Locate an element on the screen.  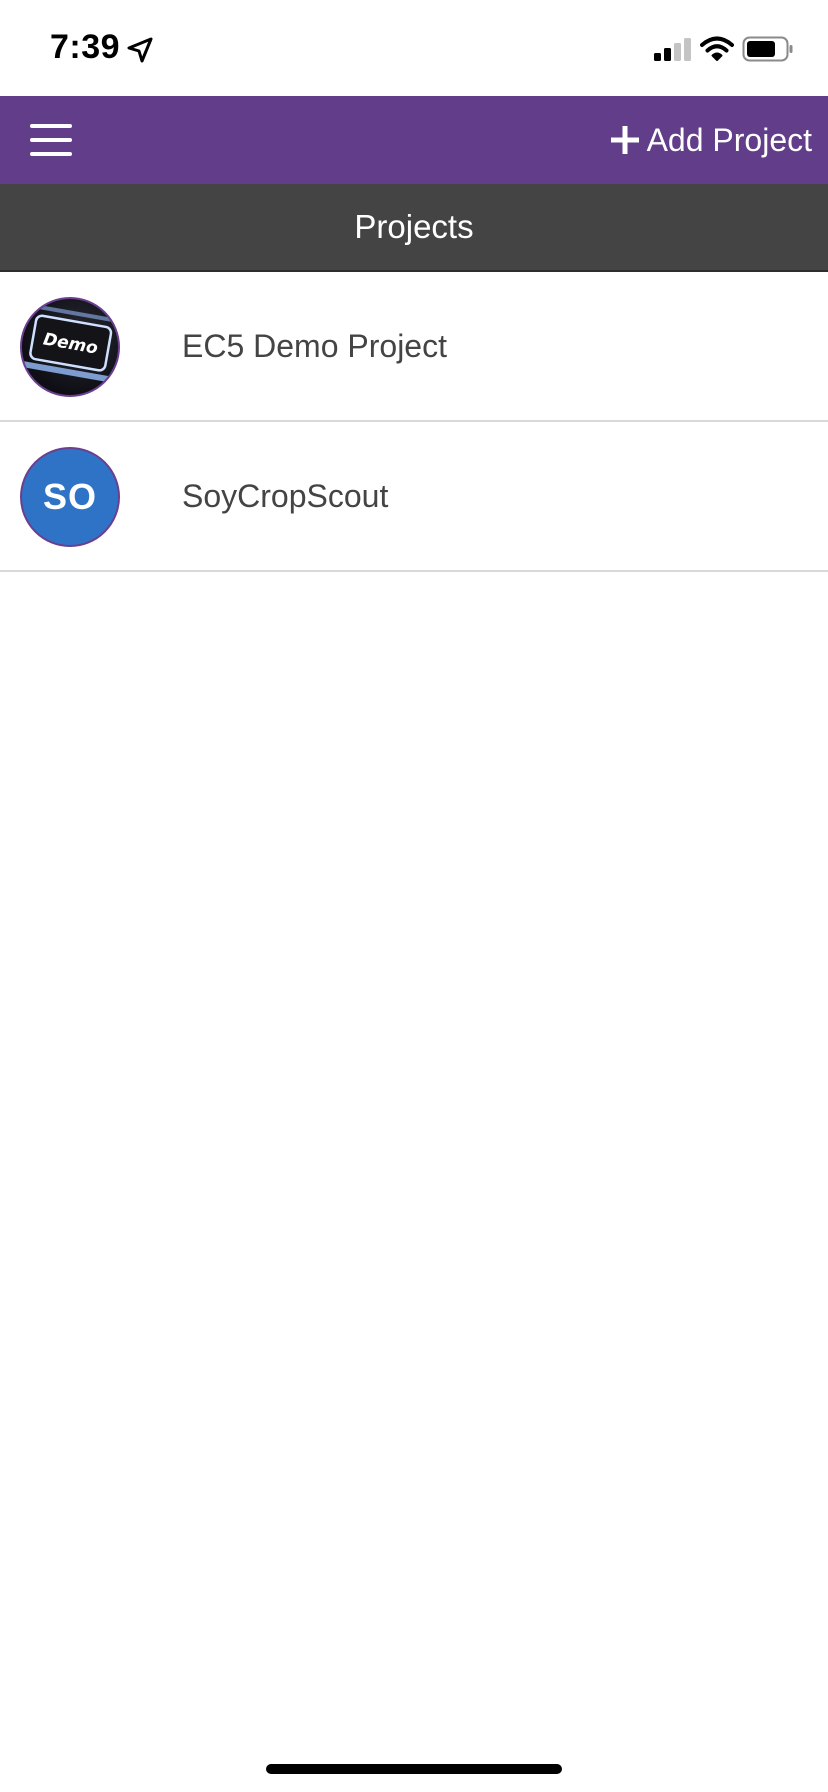
page-title: Projects is located at coordinates (414, 226).